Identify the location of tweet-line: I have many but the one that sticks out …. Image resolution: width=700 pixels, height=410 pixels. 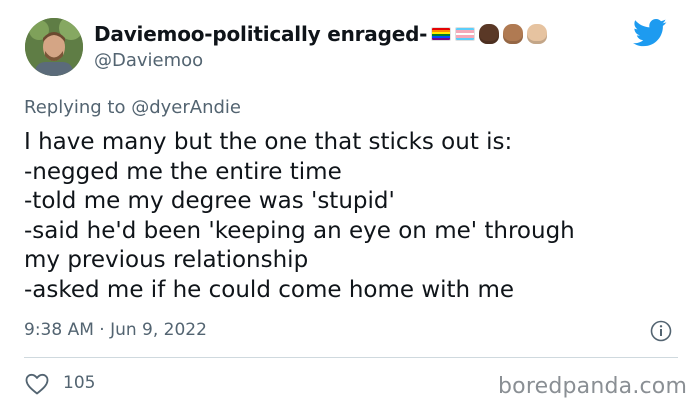
(268, 142).